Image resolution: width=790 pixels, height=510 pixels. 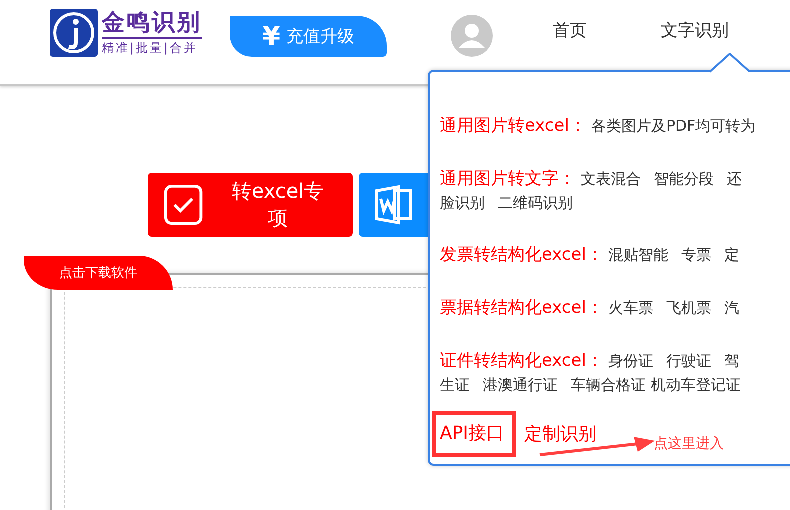 What do you see at coordinates (508, 178) in the screenshot?
I see `category-title: 通用图片转文字：` at bounding box center [508, 178].